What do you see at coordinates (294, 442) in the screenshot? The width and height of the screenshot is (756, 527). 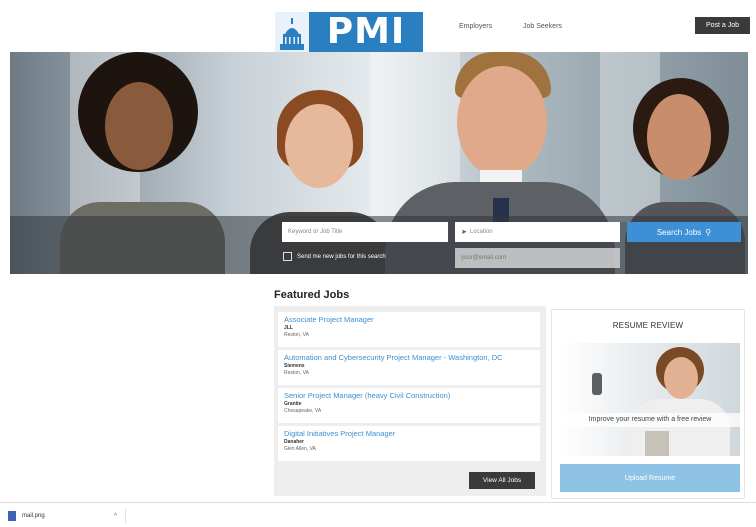 I see `job-company: Danaher` at bounding box center [294, 442].